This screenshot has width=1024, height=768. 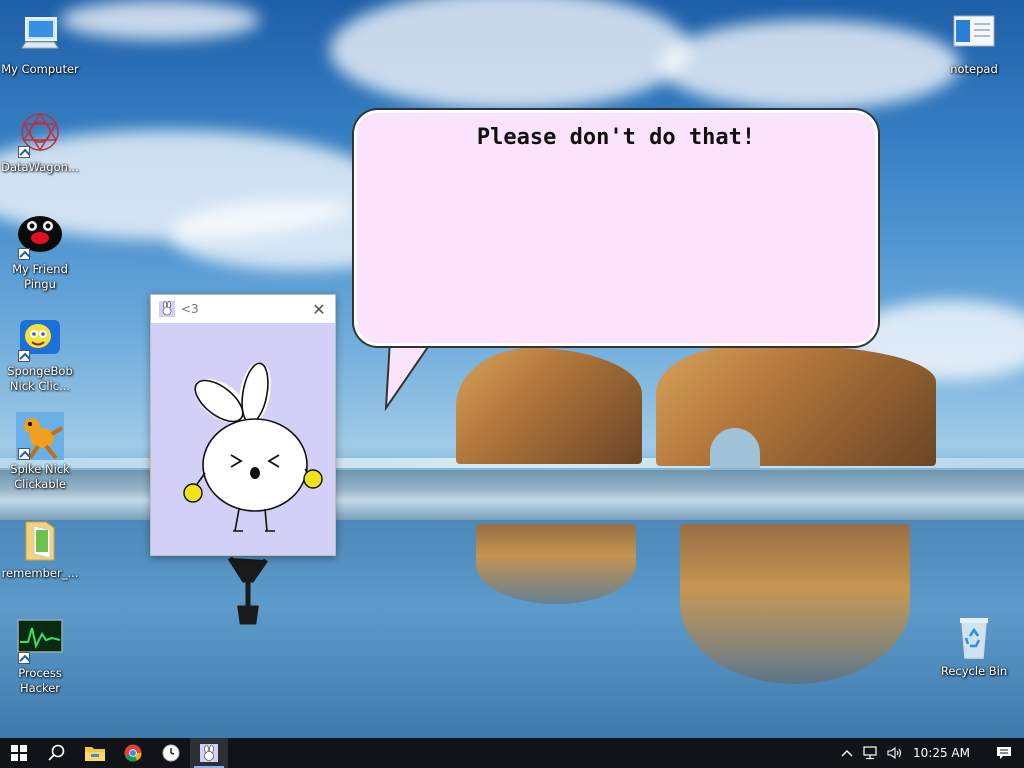 What do you see at coordinates (243, 309) in the screenshot?
I see `pet-window-titlebar: <3` at bounding box center [243, 309].